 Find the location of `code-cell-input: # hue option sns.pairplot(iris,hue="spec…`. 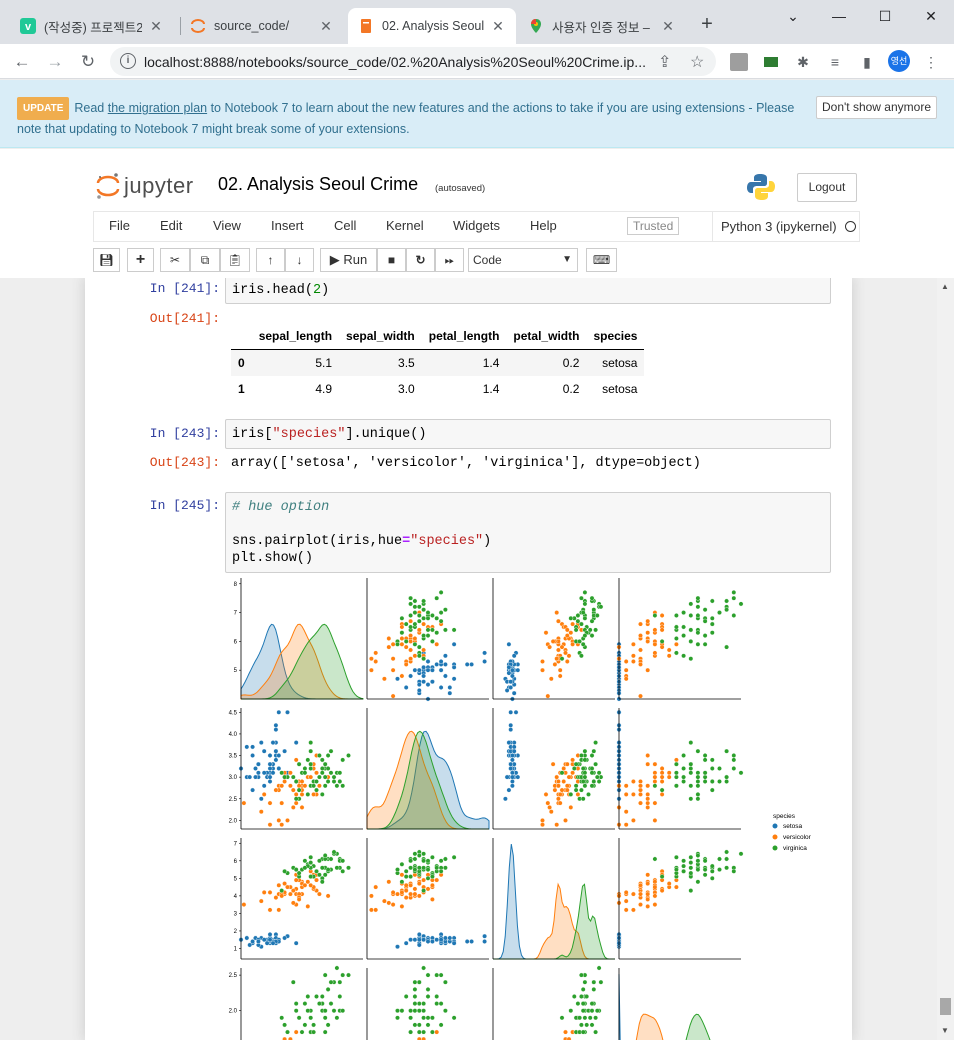

code-cell-input: # hue option sns.pairplot(iris,hue="spec… is located at coordinates (528, 532).